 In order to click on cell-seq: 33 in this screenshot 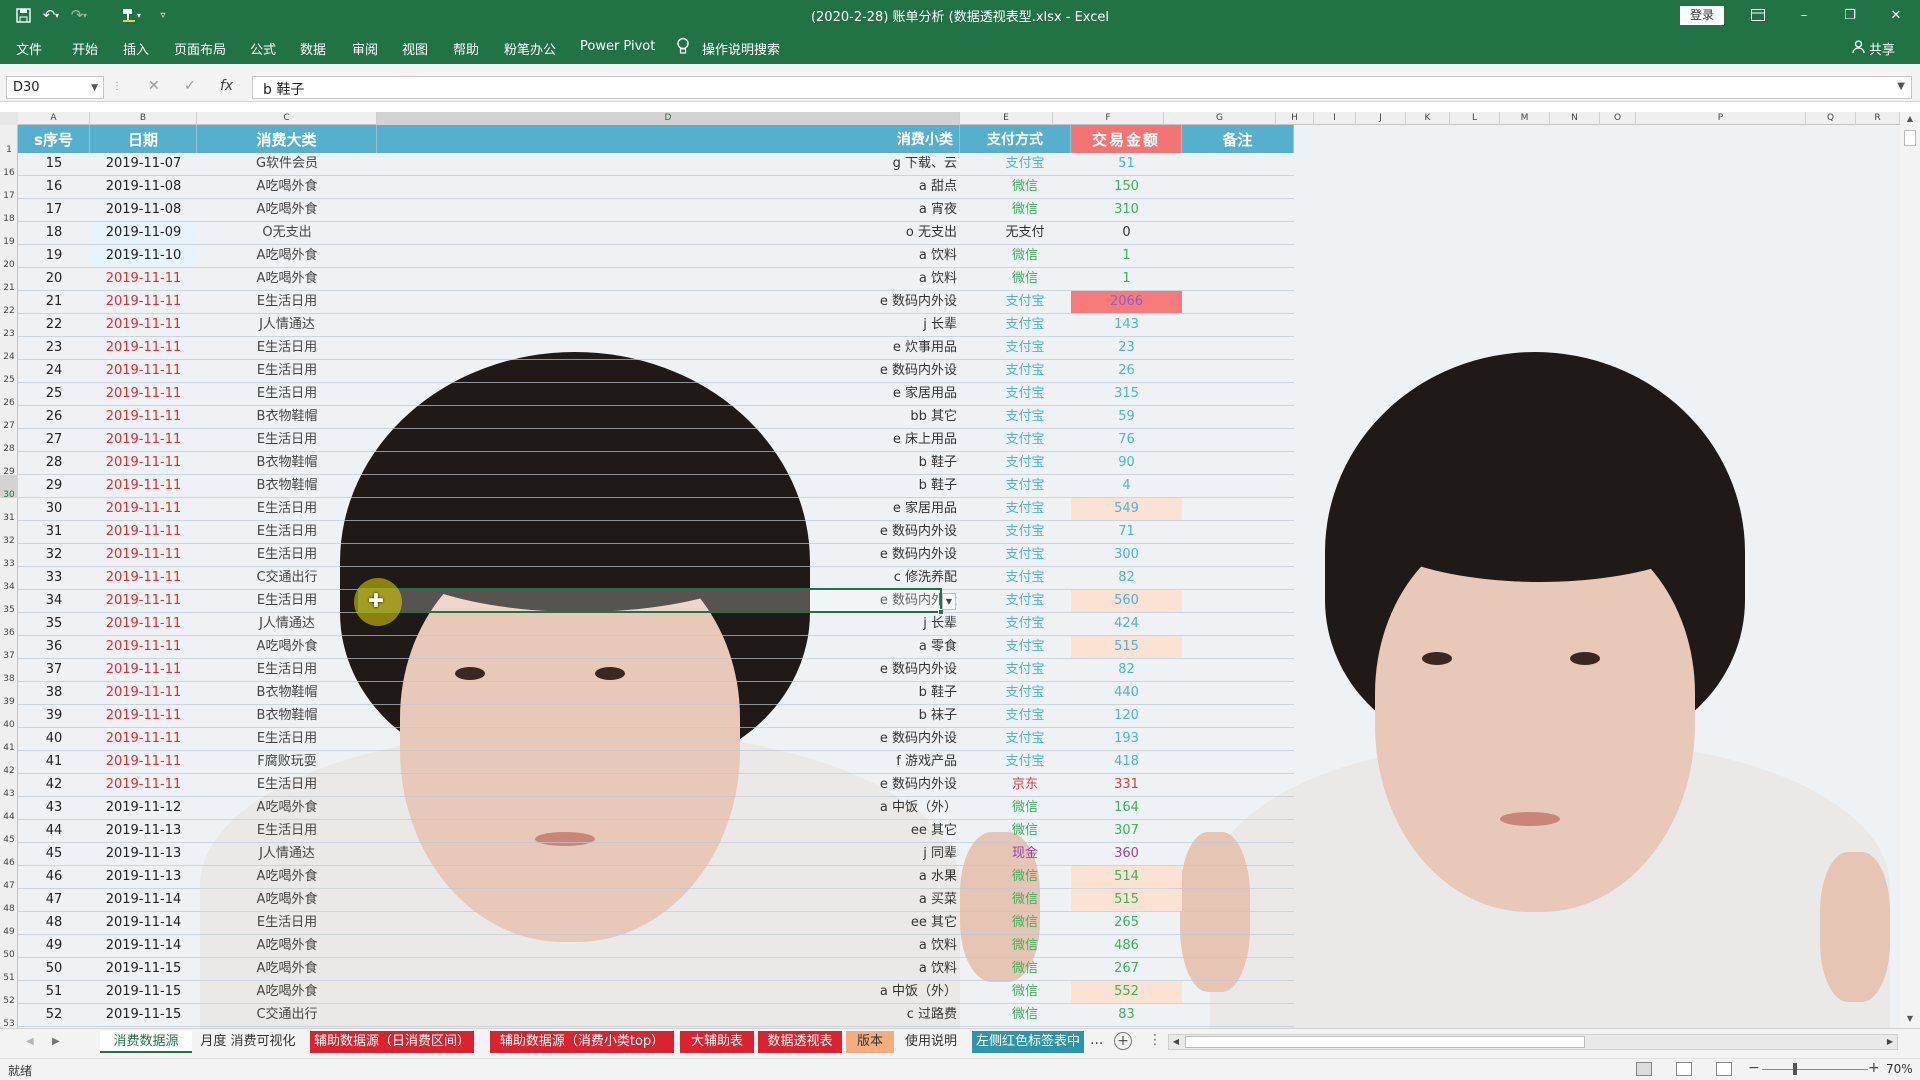, I will do `click(54, 578)`.